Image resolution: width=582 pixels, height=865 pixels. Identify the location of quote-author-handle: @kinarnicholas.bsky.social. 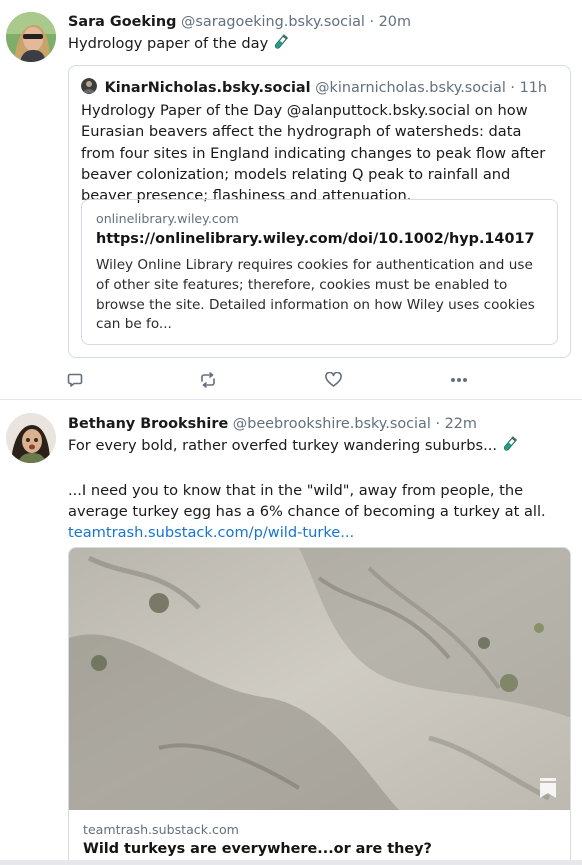
(410, 88).